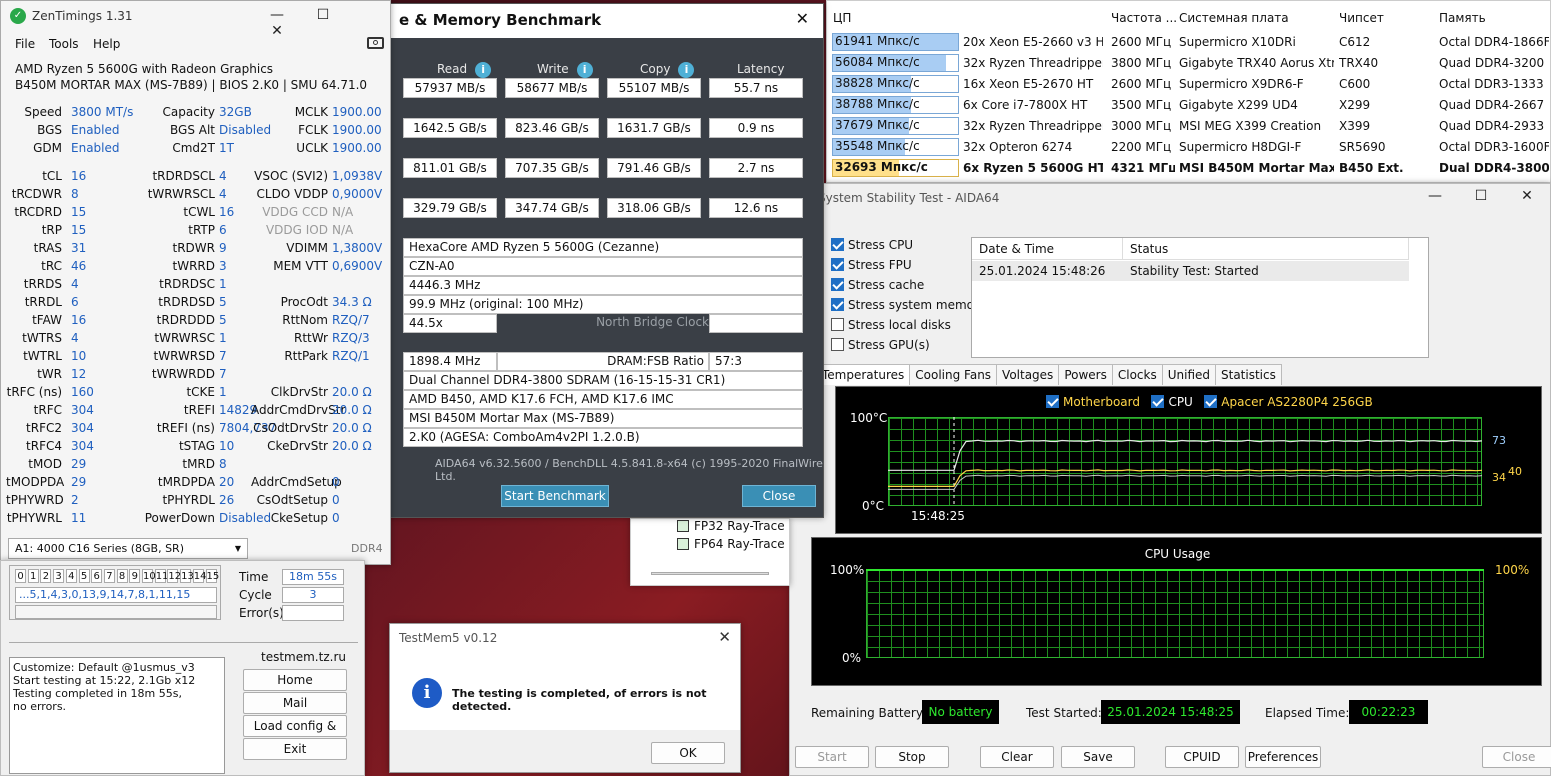  What do you see at coordinates (1361, 18) in the screenshot?
I see `col-header-chipset: Чипсет` at bounding box center [1361, 18].